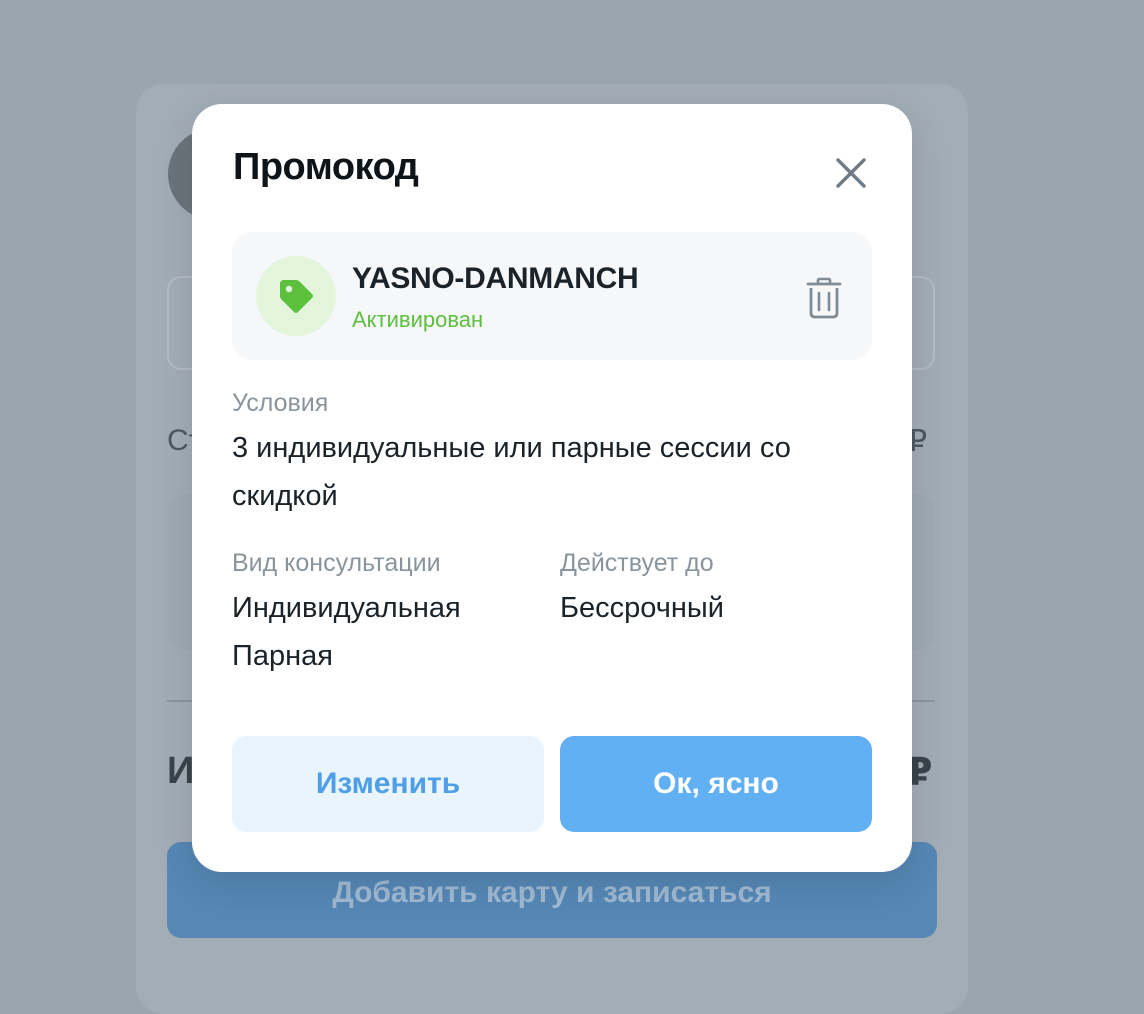 This screenshot has height=1014, width=1144. What do you see at coordinates (346, 632) in the screenshot?
I see `consultation-type-list: Индивидуальная Парная` at bounding box center [346, 632].